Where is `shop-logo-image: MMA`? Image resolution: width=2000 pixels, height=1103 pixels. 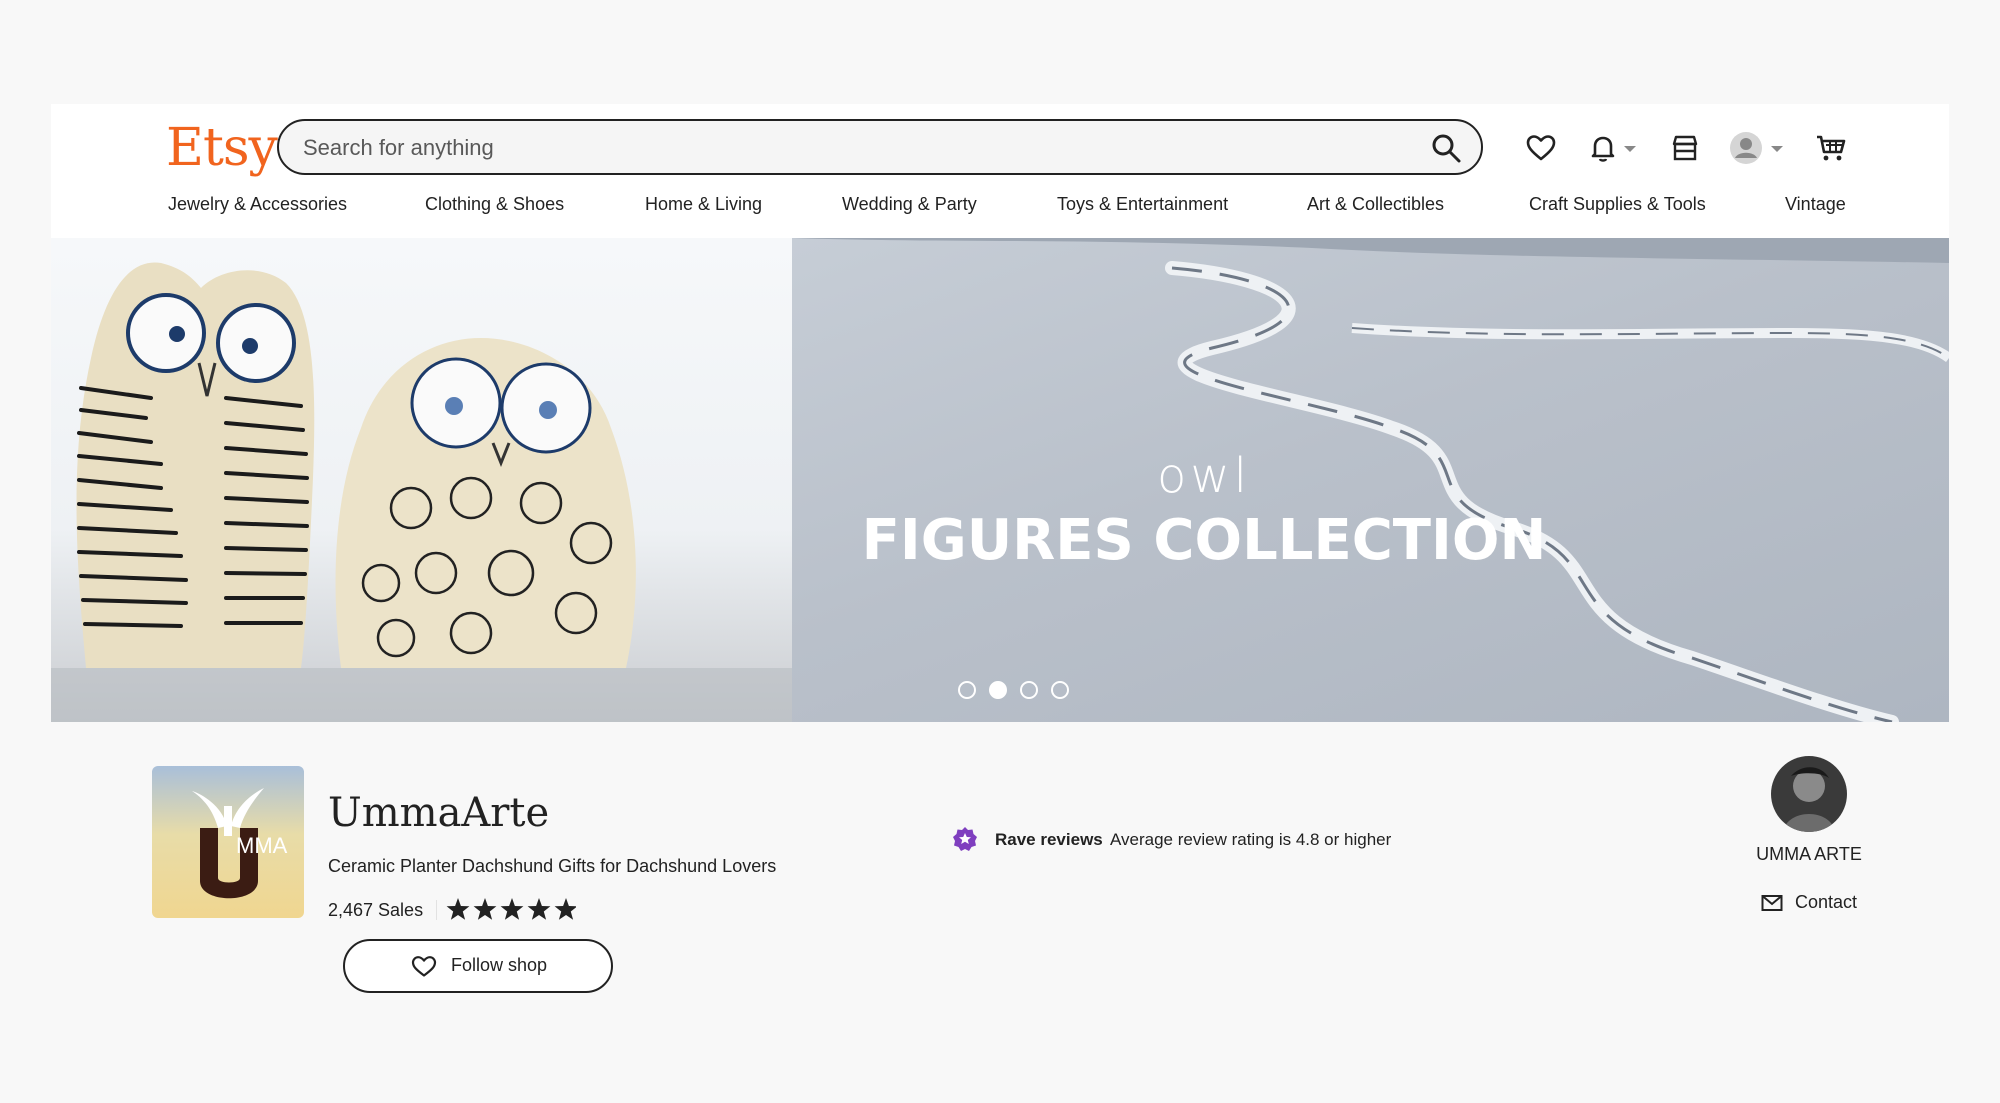
shop-logo-image: MMA is located at coordinates (228, 842).